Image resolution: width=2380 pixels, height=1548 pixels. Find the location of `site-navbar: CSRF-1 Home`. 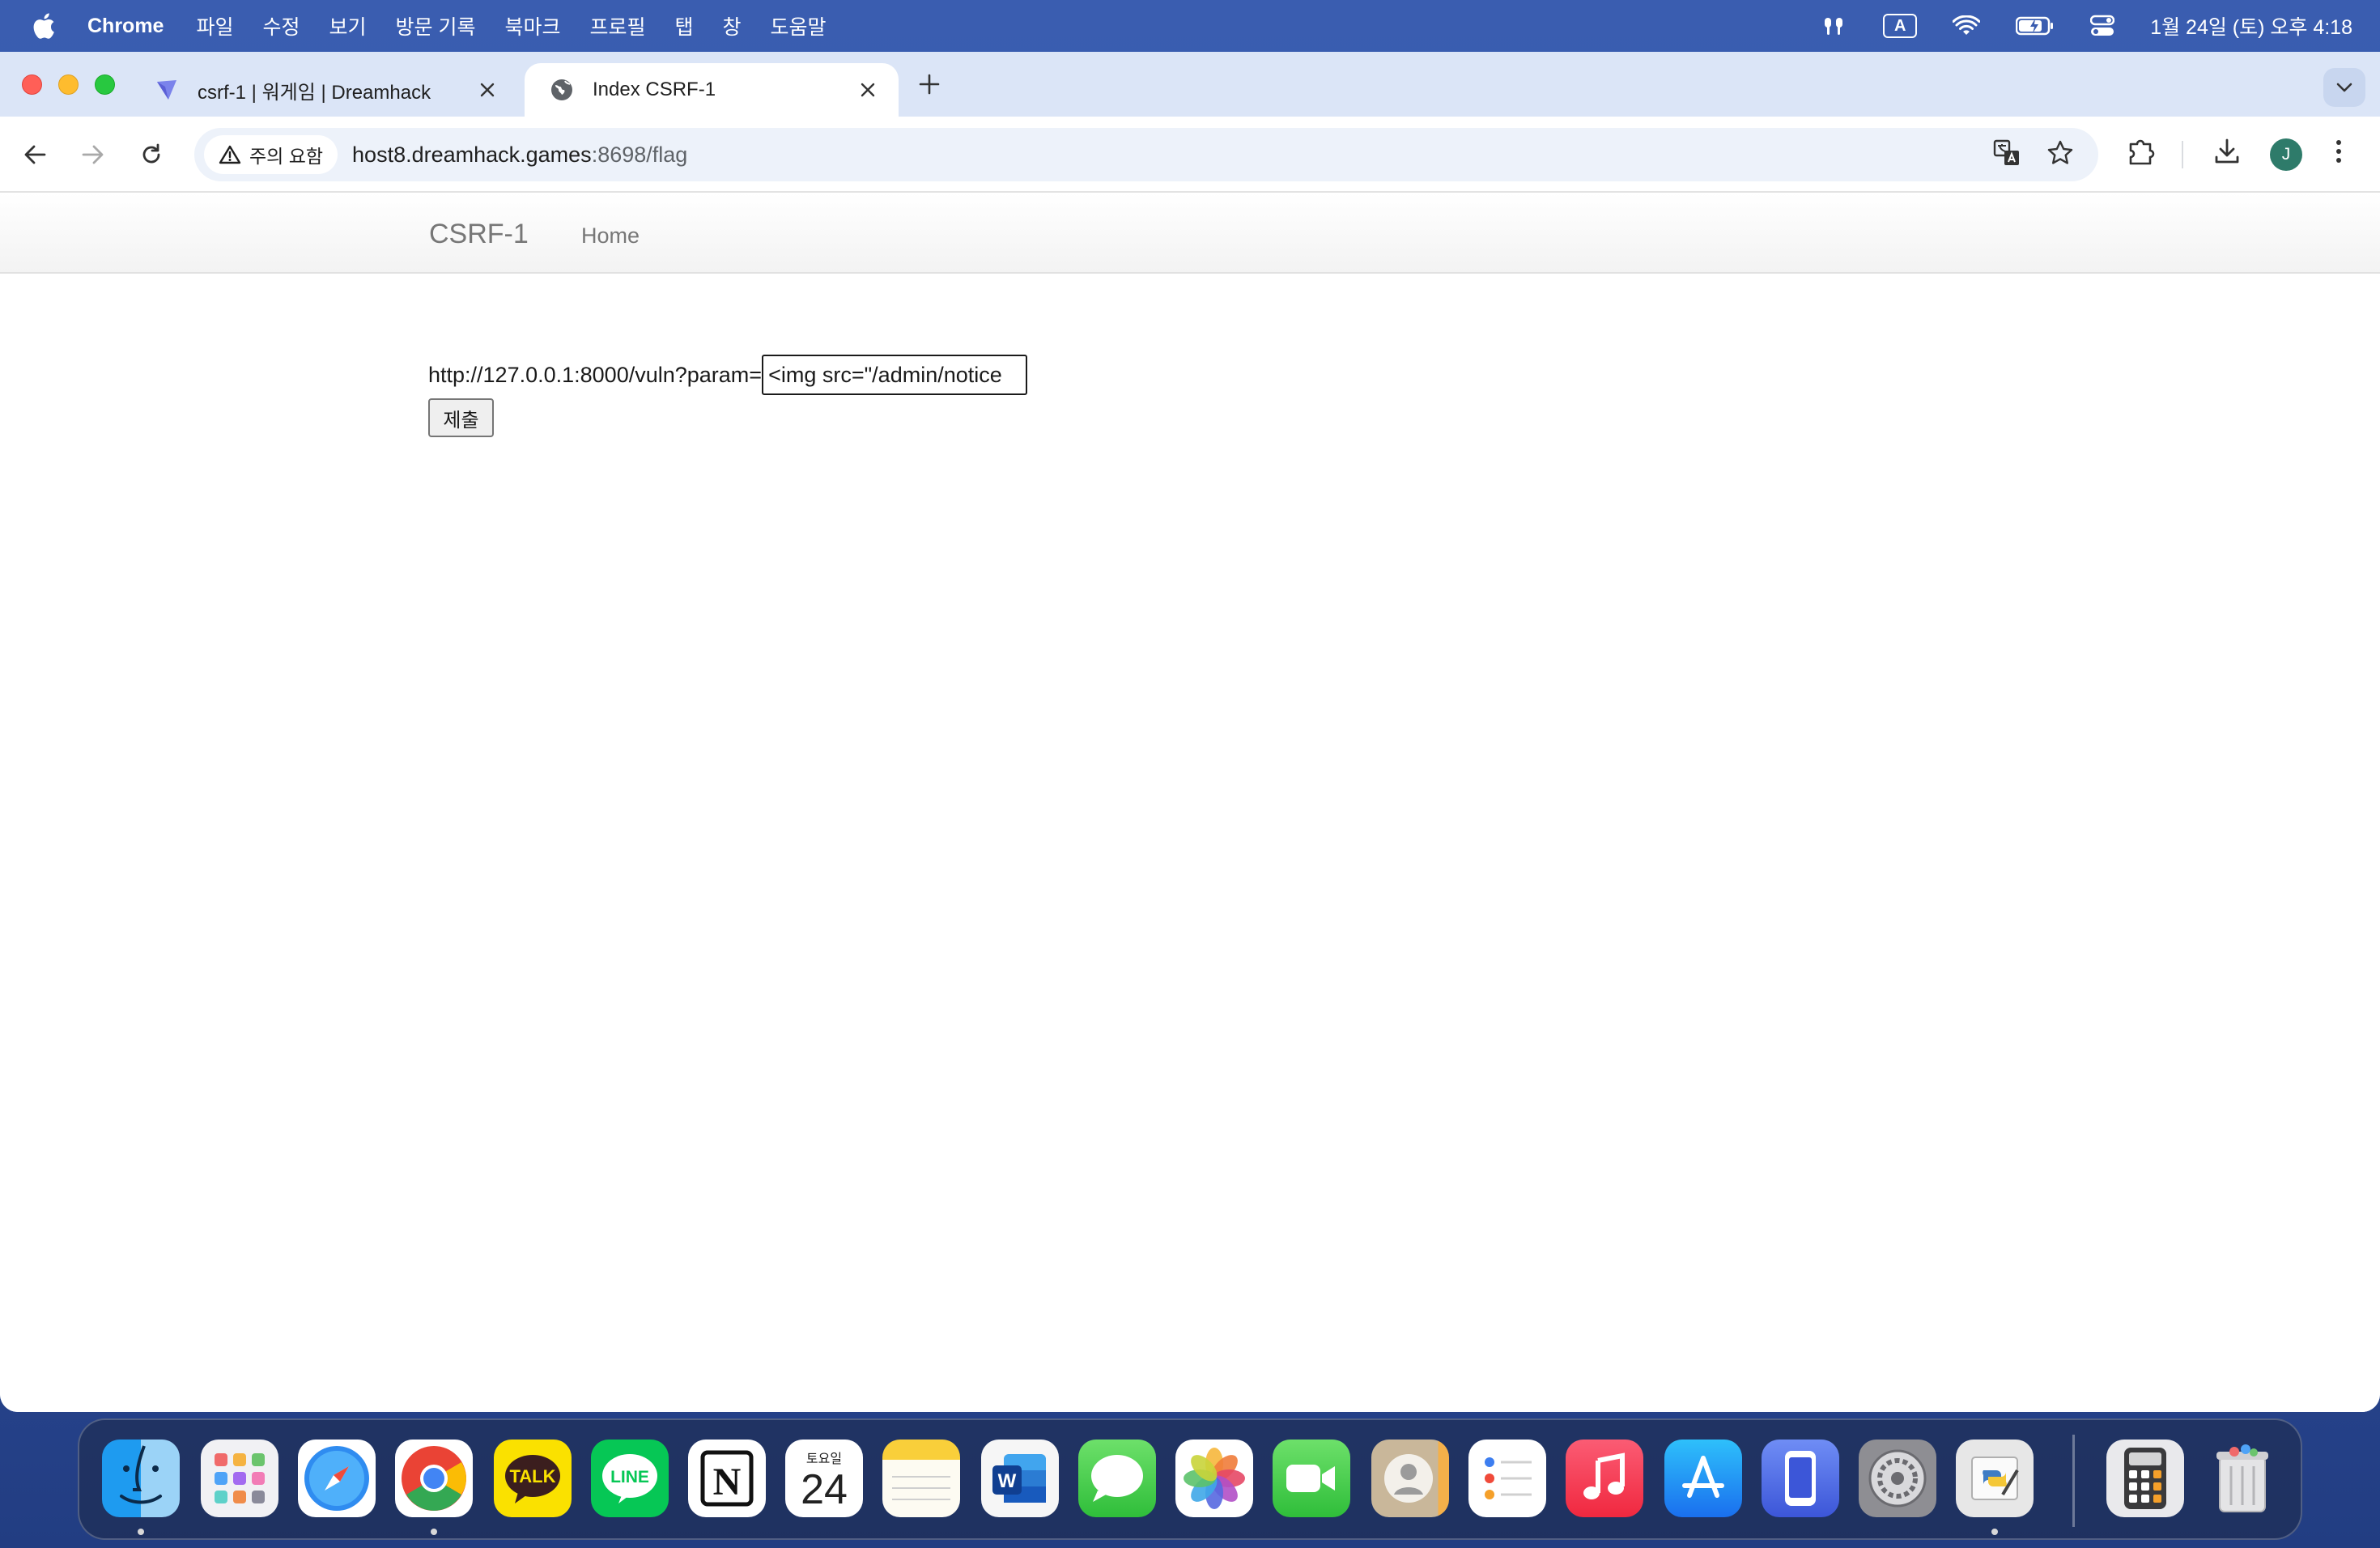

site-navbar: CSRF-1 Home is located at coordinates (1190, 234).